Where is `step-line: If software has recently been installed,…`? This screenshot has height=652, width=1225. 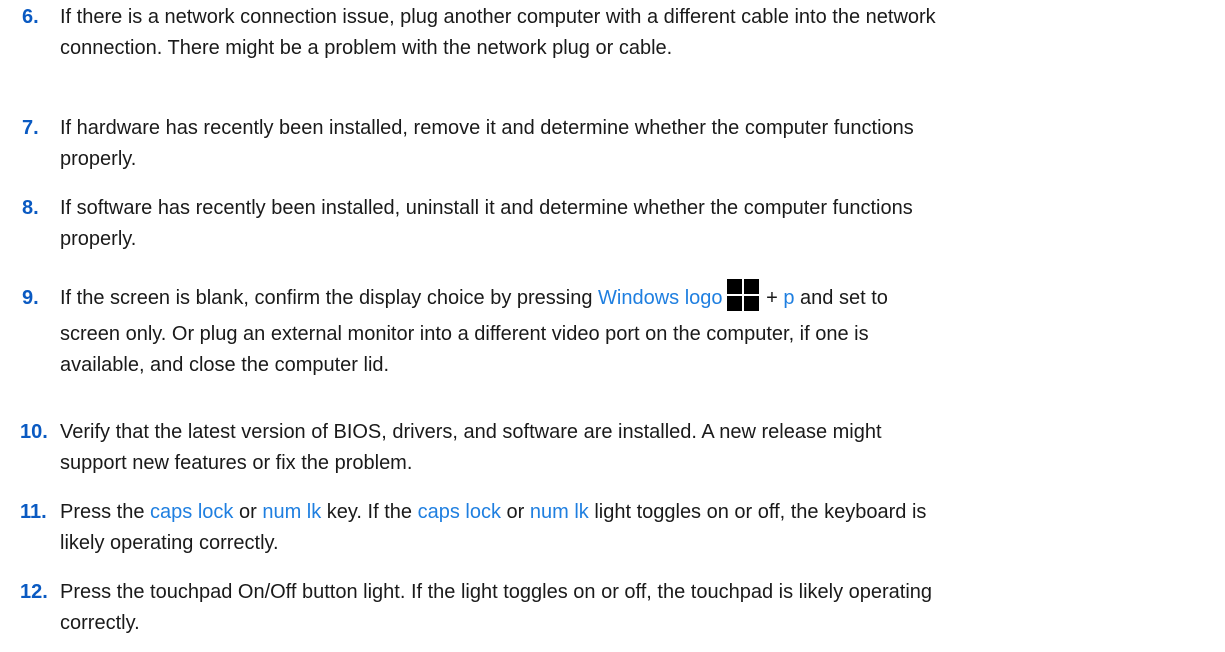
step-line: If software has recently been installed,… is located at coordinates (486, 208).